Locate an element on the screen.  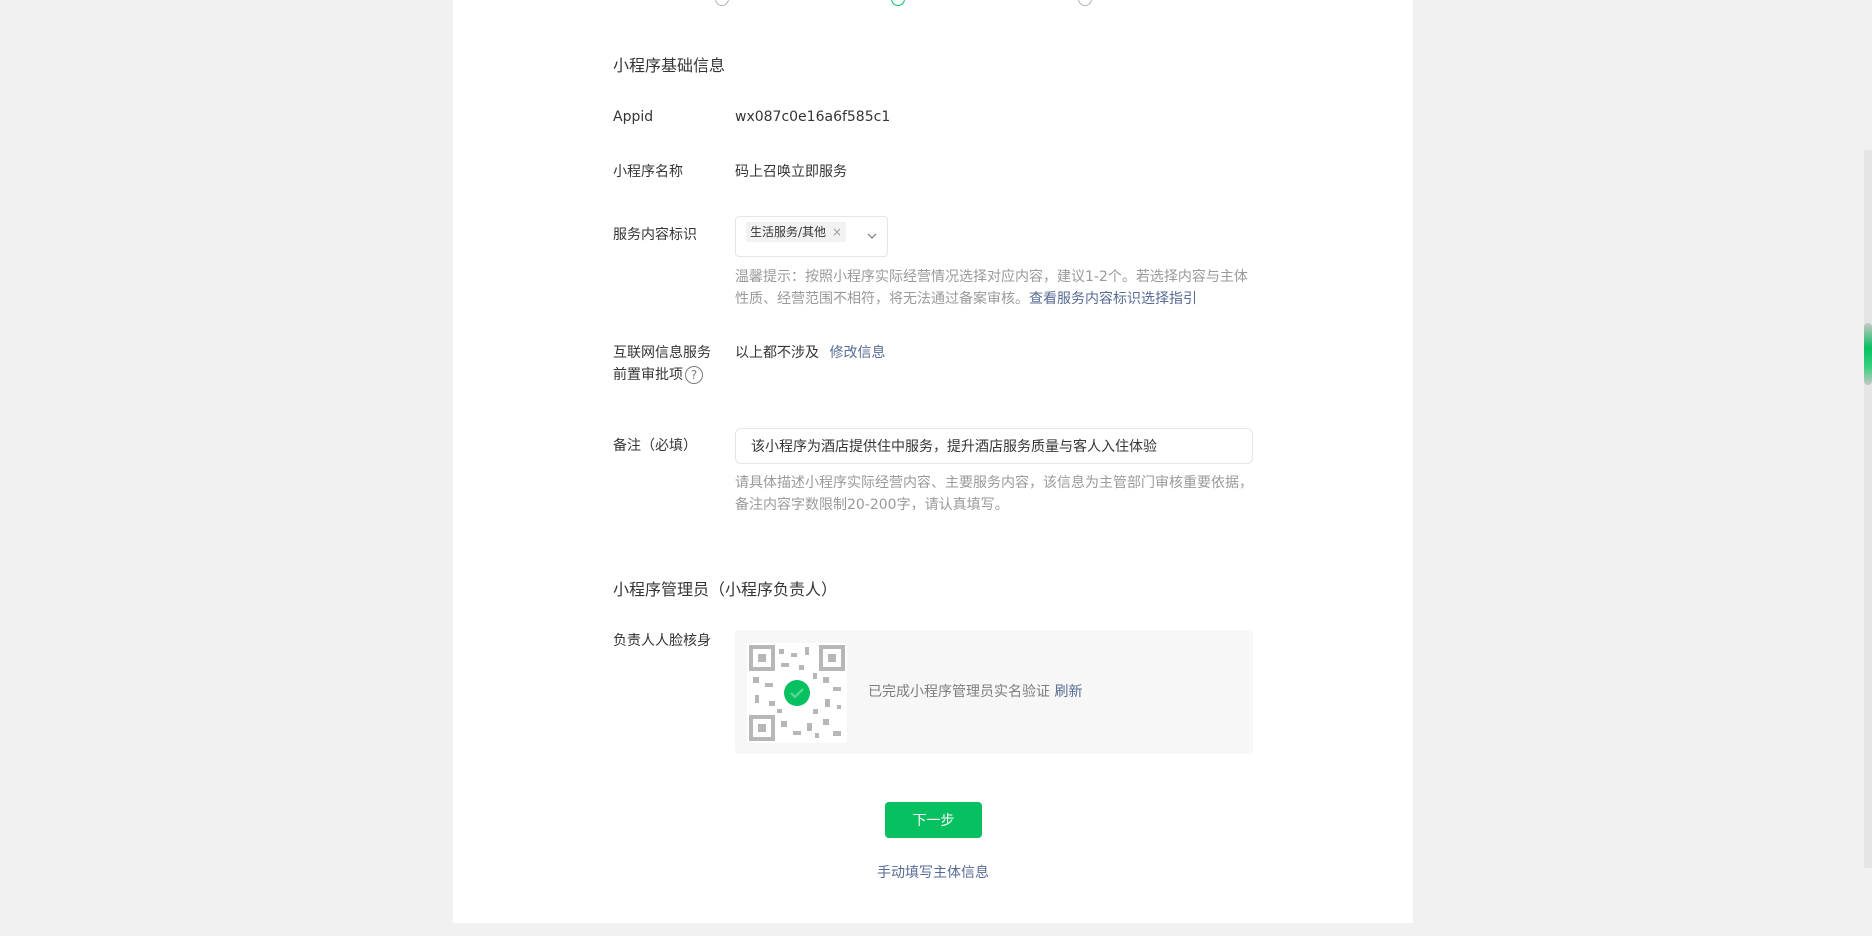
verify-status-text: 已完成小程序管理员实名验证 is located at coordinates (959, 692).